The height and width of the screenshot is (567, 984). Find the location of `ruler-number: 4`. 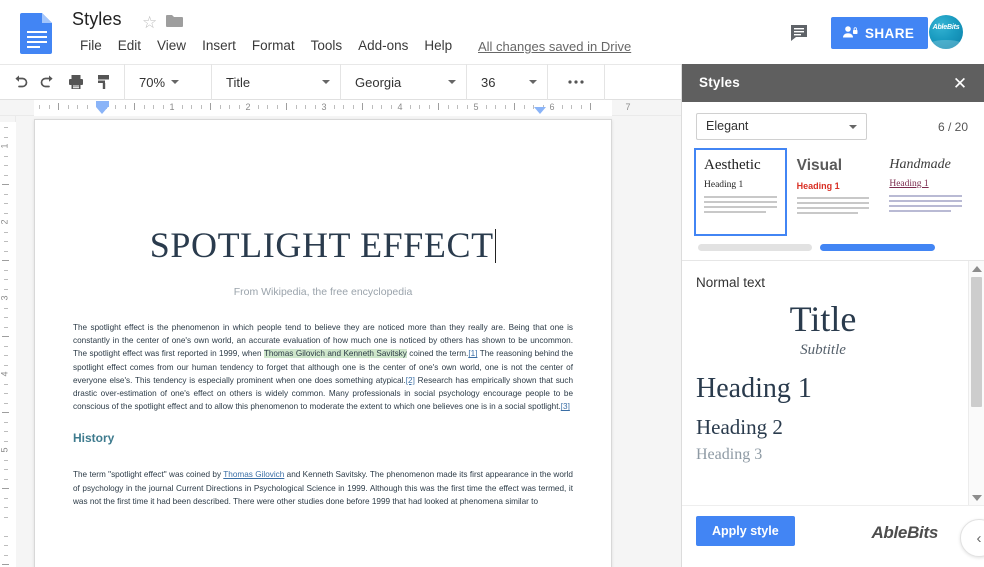

ruler-number: 4 is located at coordinates (400, 107).